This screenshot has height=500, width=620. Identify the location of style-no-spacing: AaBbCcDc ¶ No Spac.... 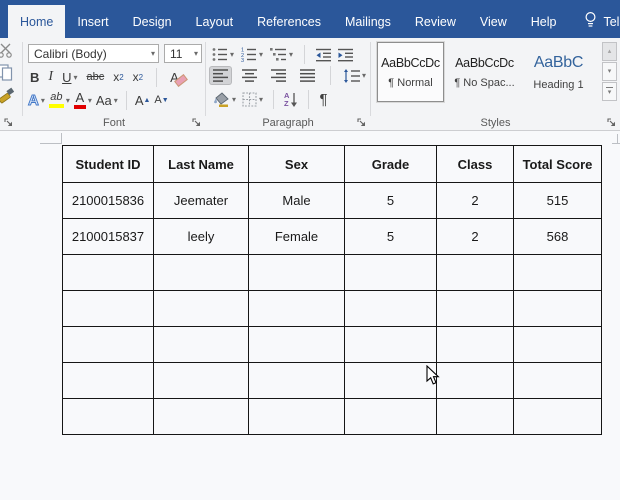
(484, 72).